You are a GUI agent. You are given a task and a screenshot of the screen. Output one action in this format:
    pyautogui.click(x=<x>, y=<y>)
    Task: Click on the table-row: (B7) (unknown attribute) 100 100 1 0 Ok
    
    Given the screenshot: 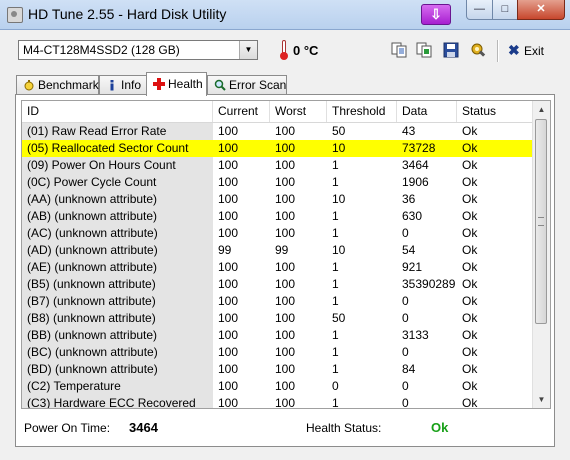 What is the action you would take?
    pyautogui.click(x=278, y=301)
    